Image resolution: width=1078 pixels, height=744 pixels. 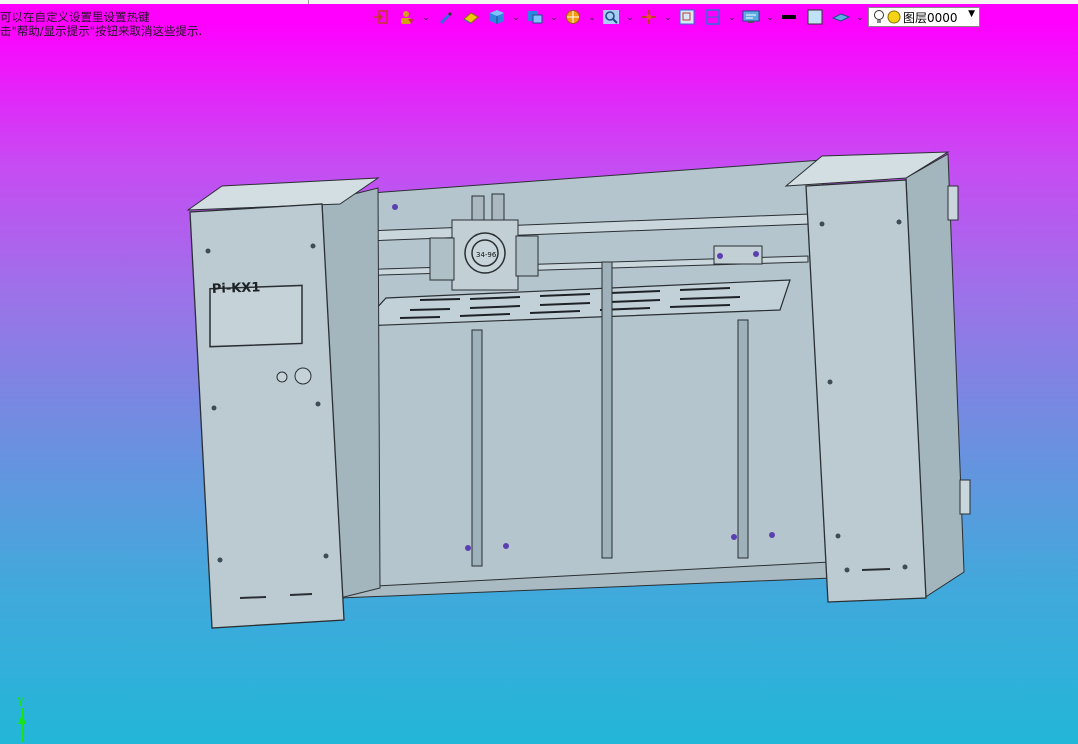 What do you see at coordinates (965, 497) in the screenshot?
I see `hinge-bottom` at bounding box center [965, 497].